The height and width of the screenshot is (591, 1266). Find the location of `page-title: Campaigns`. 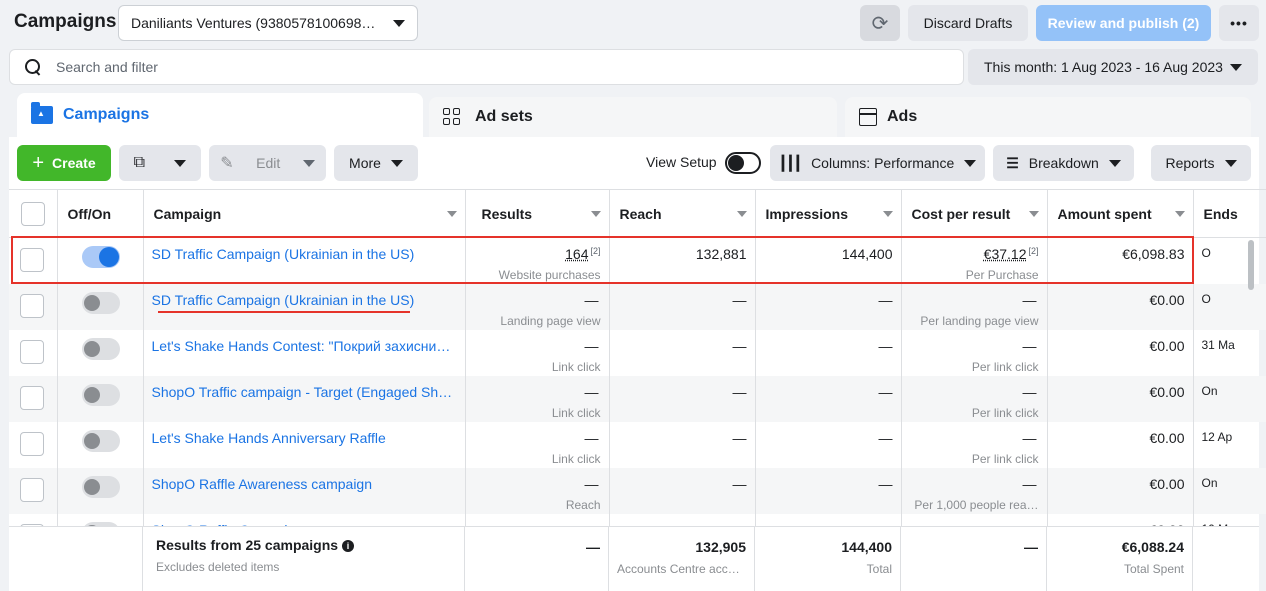

page-title: Campaigns is located at coordinates (65, 21).